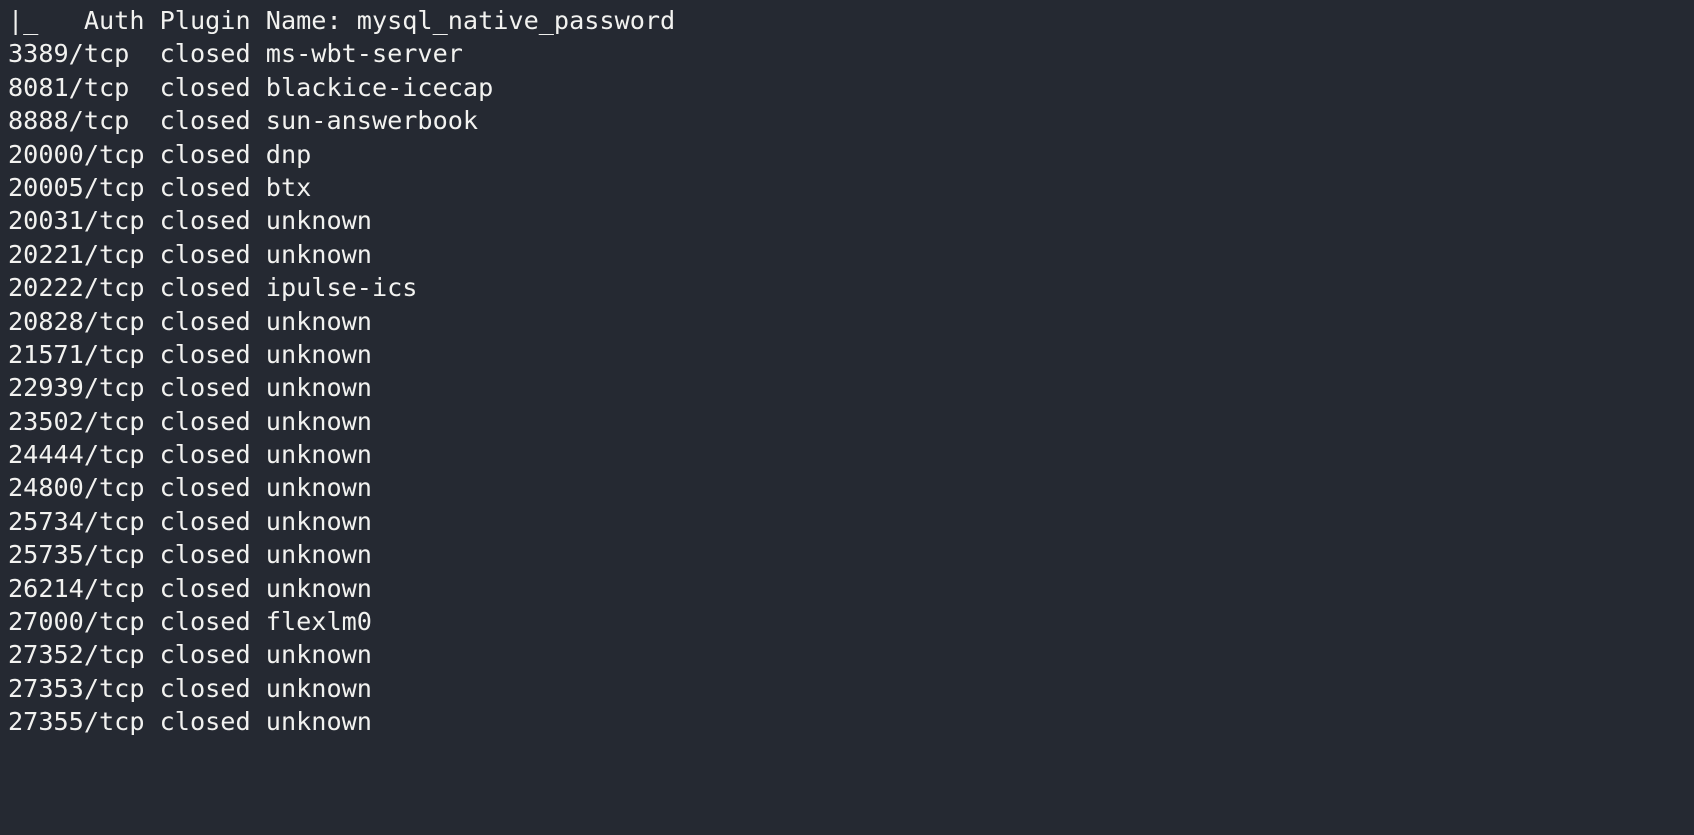 This screenshot has height=835, width=1694. What do you see at coordinates (190, 488) in the screenshot?
I see `port-scan-row: 24800/tcp closed unknown` at bounding box center [190, 488].